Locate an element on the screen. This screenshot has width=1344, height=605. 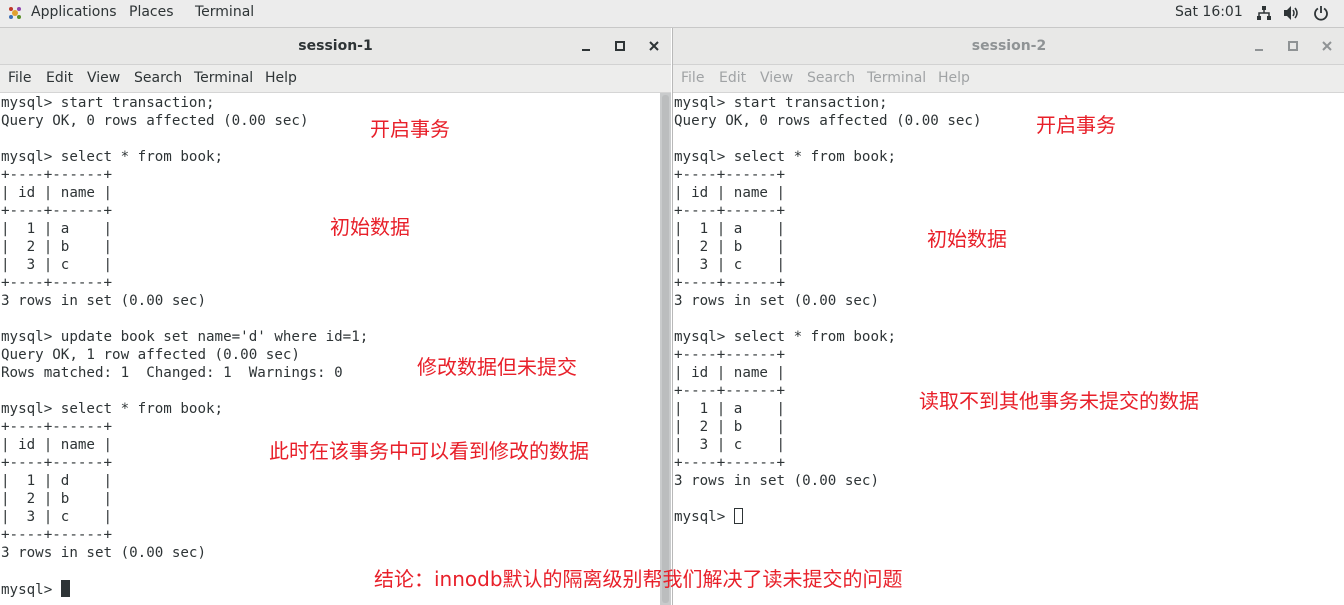
terminal-line-text: Query OK, 0 rows affected (0.00 sec) is located at coordinates (155, 121).